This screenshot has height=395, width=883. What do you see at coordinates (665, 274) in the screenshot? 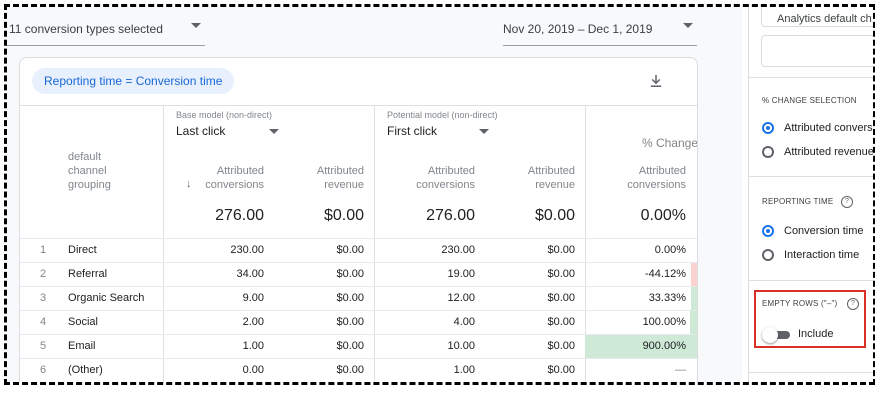
I see `pct-change: -44.12%` at bounding box center [665, 274].